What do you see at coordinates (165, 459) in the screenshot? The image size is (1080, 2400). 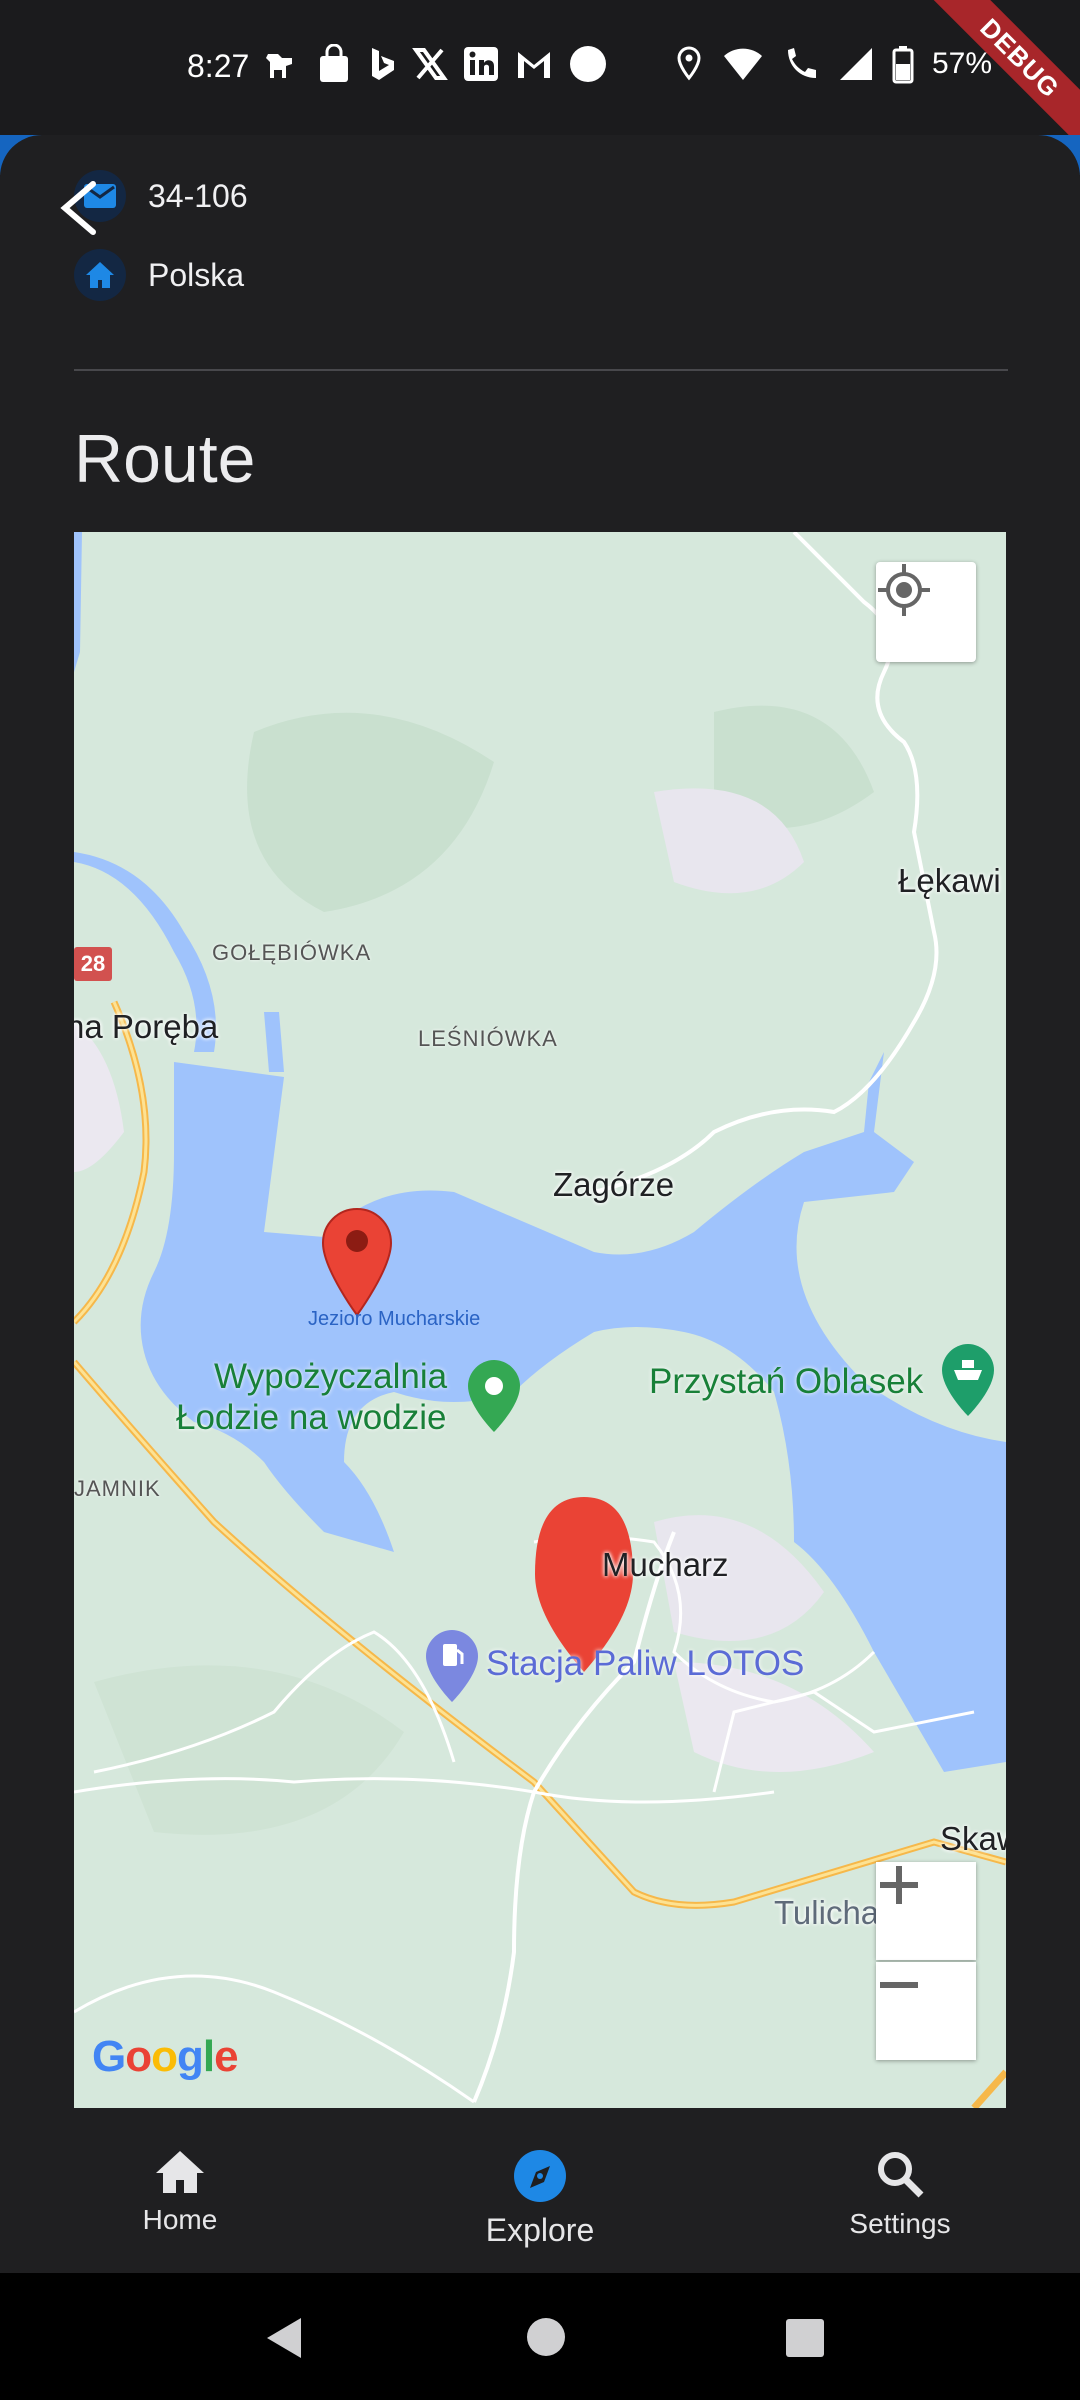 I see `route-title: Route` at bounding box center [165, 459].